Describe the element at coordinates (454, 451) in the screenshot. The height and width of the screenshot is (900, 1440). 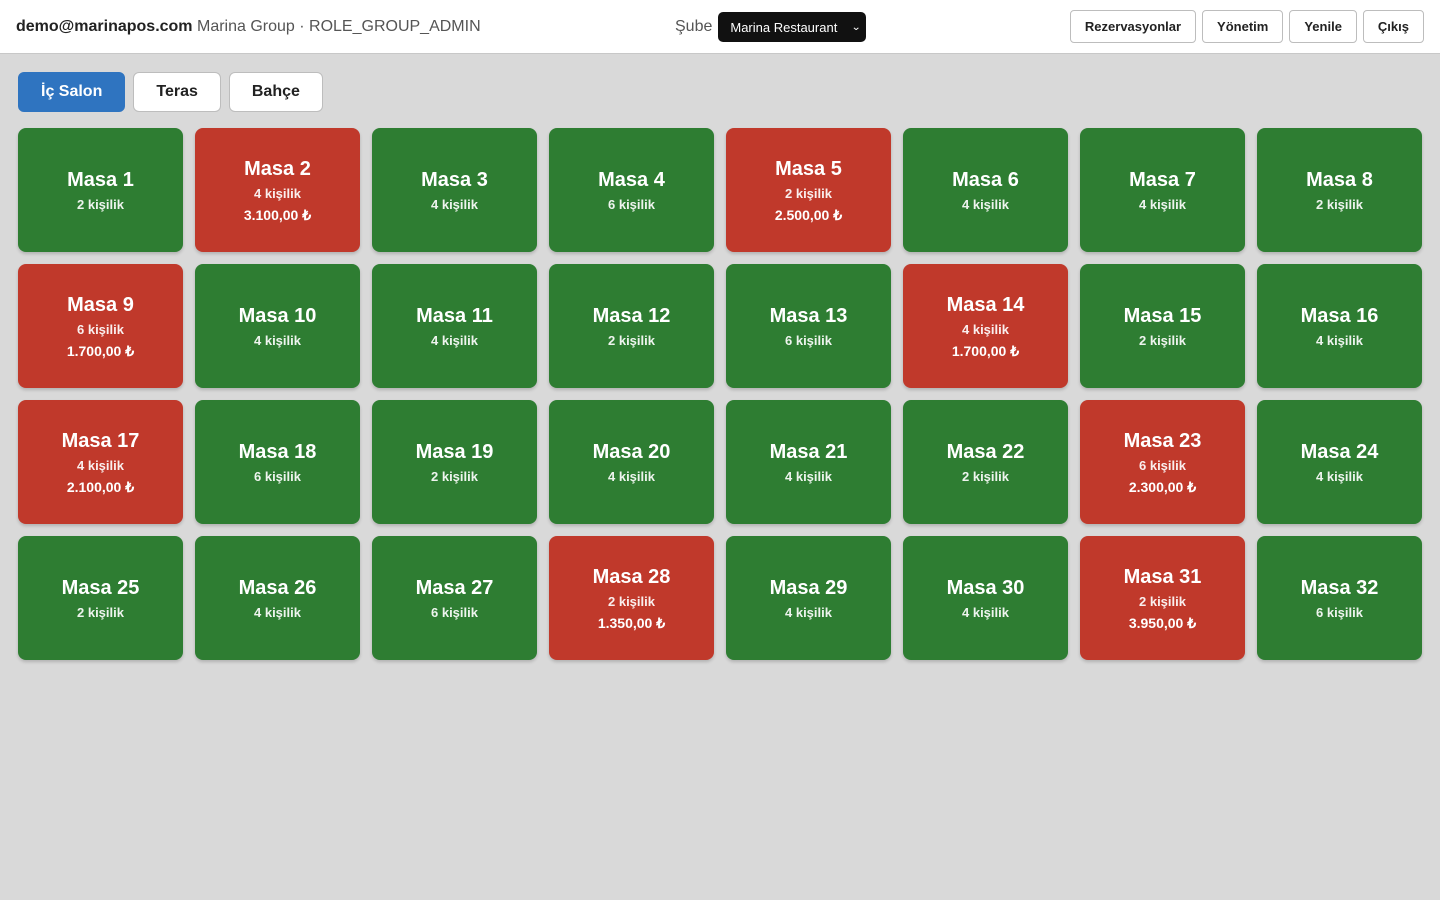
I see `table-name: Masa 19` at that location.